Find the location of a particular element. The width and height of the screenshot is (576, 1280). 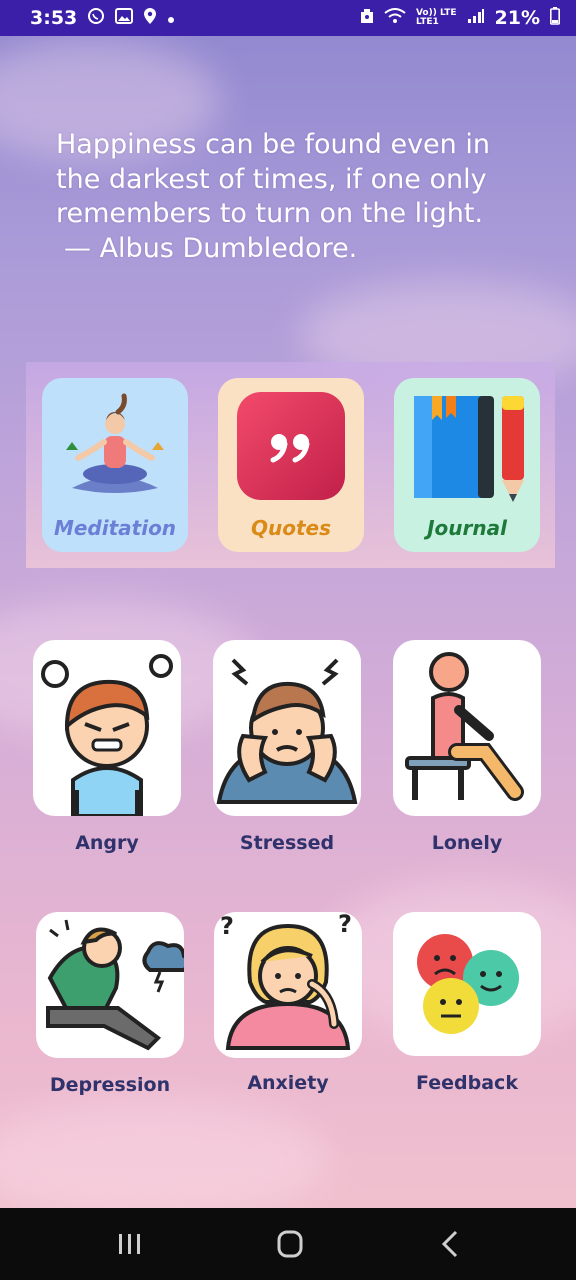

lonely-card is located at coordinates (467, 728).